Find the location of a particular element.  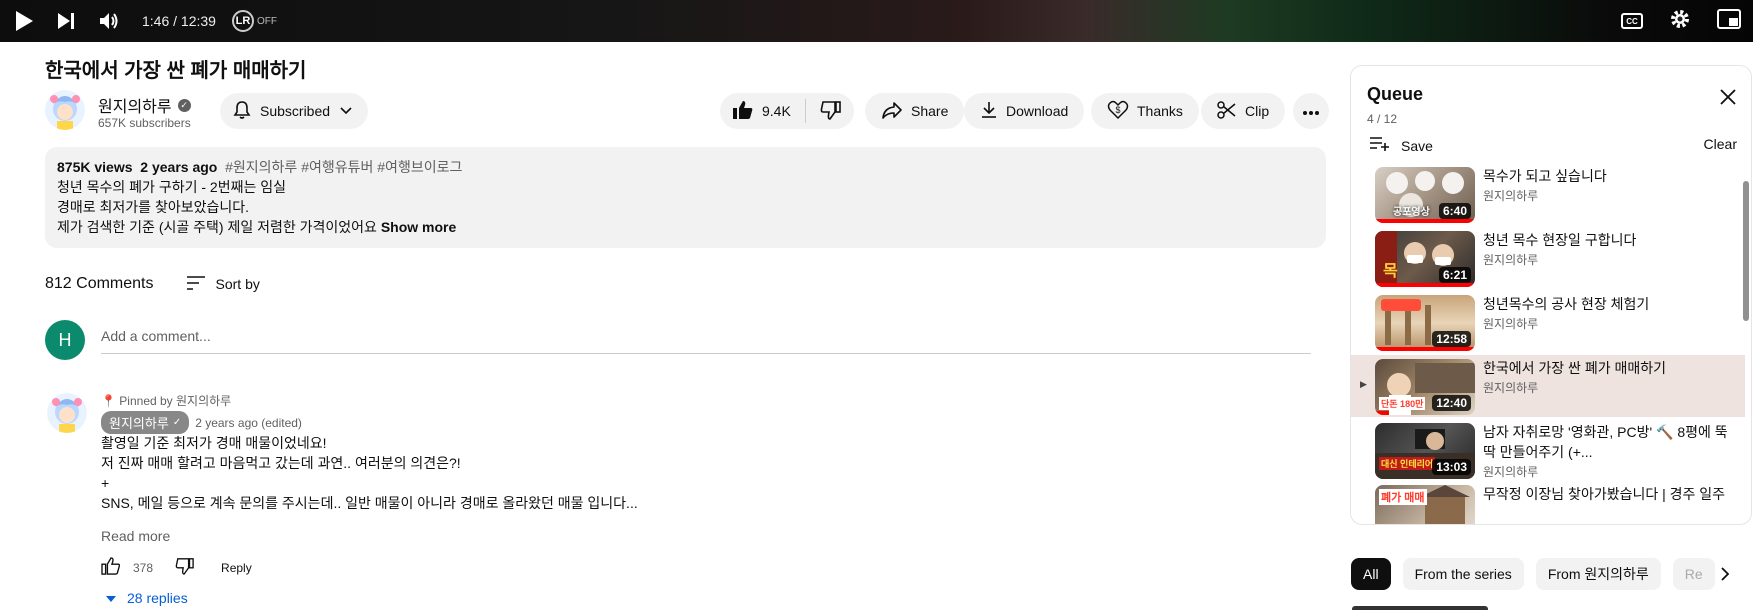

play-icon is located at coordinates (24, 21).